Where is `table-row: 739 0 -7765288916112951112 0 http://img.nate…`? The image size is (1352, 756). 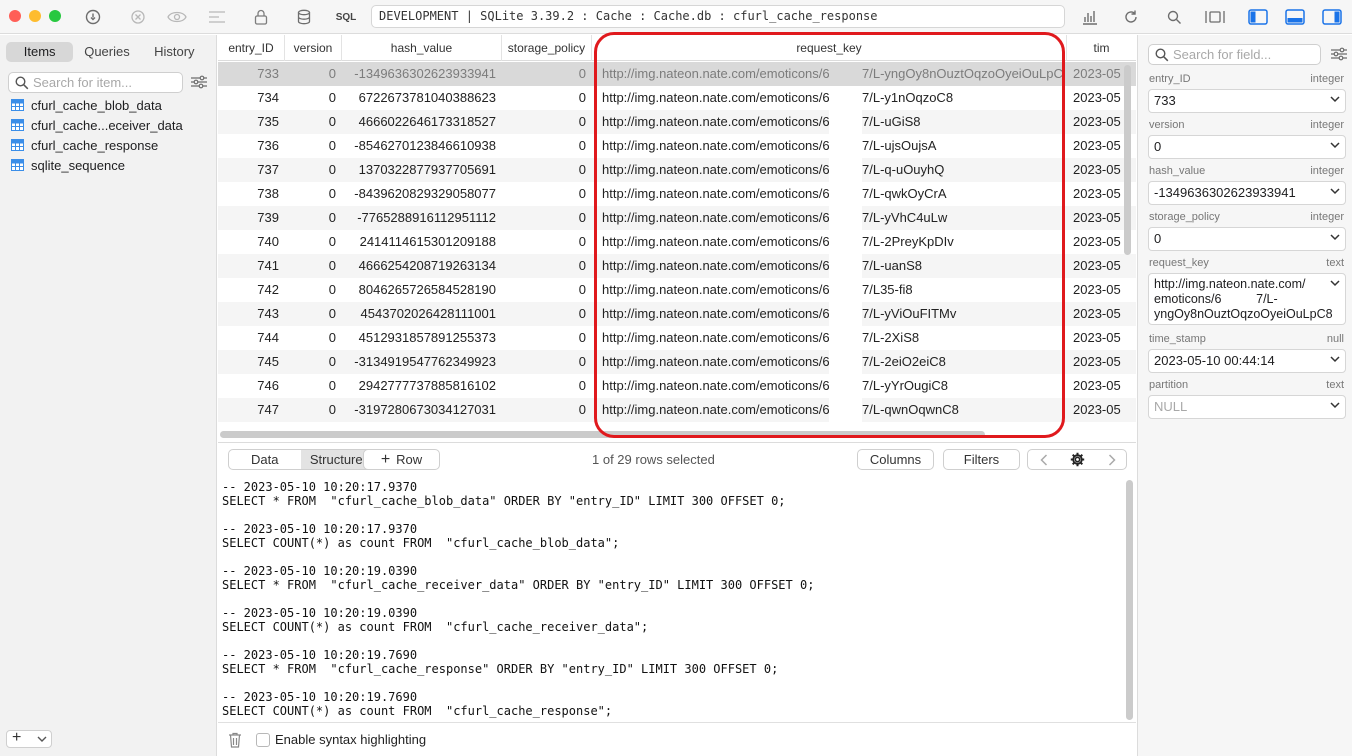 table-row: 739 0 -7765288916112951112 0 http://img.nate… is located at coordinates (677, 218).